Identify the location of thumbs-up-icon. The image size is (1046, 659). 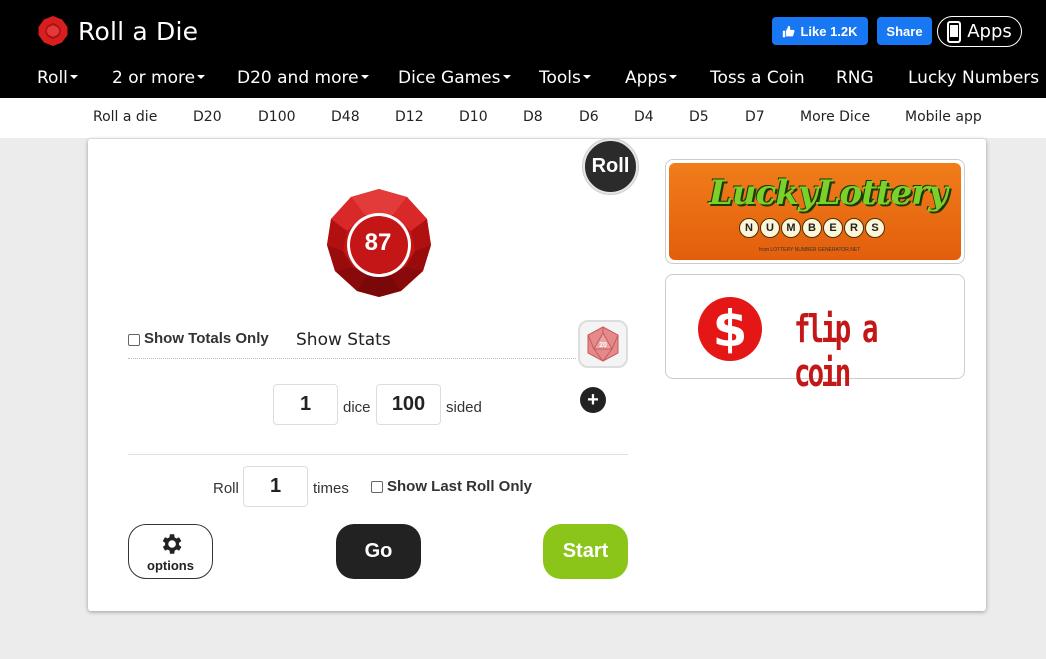
(789, 31).